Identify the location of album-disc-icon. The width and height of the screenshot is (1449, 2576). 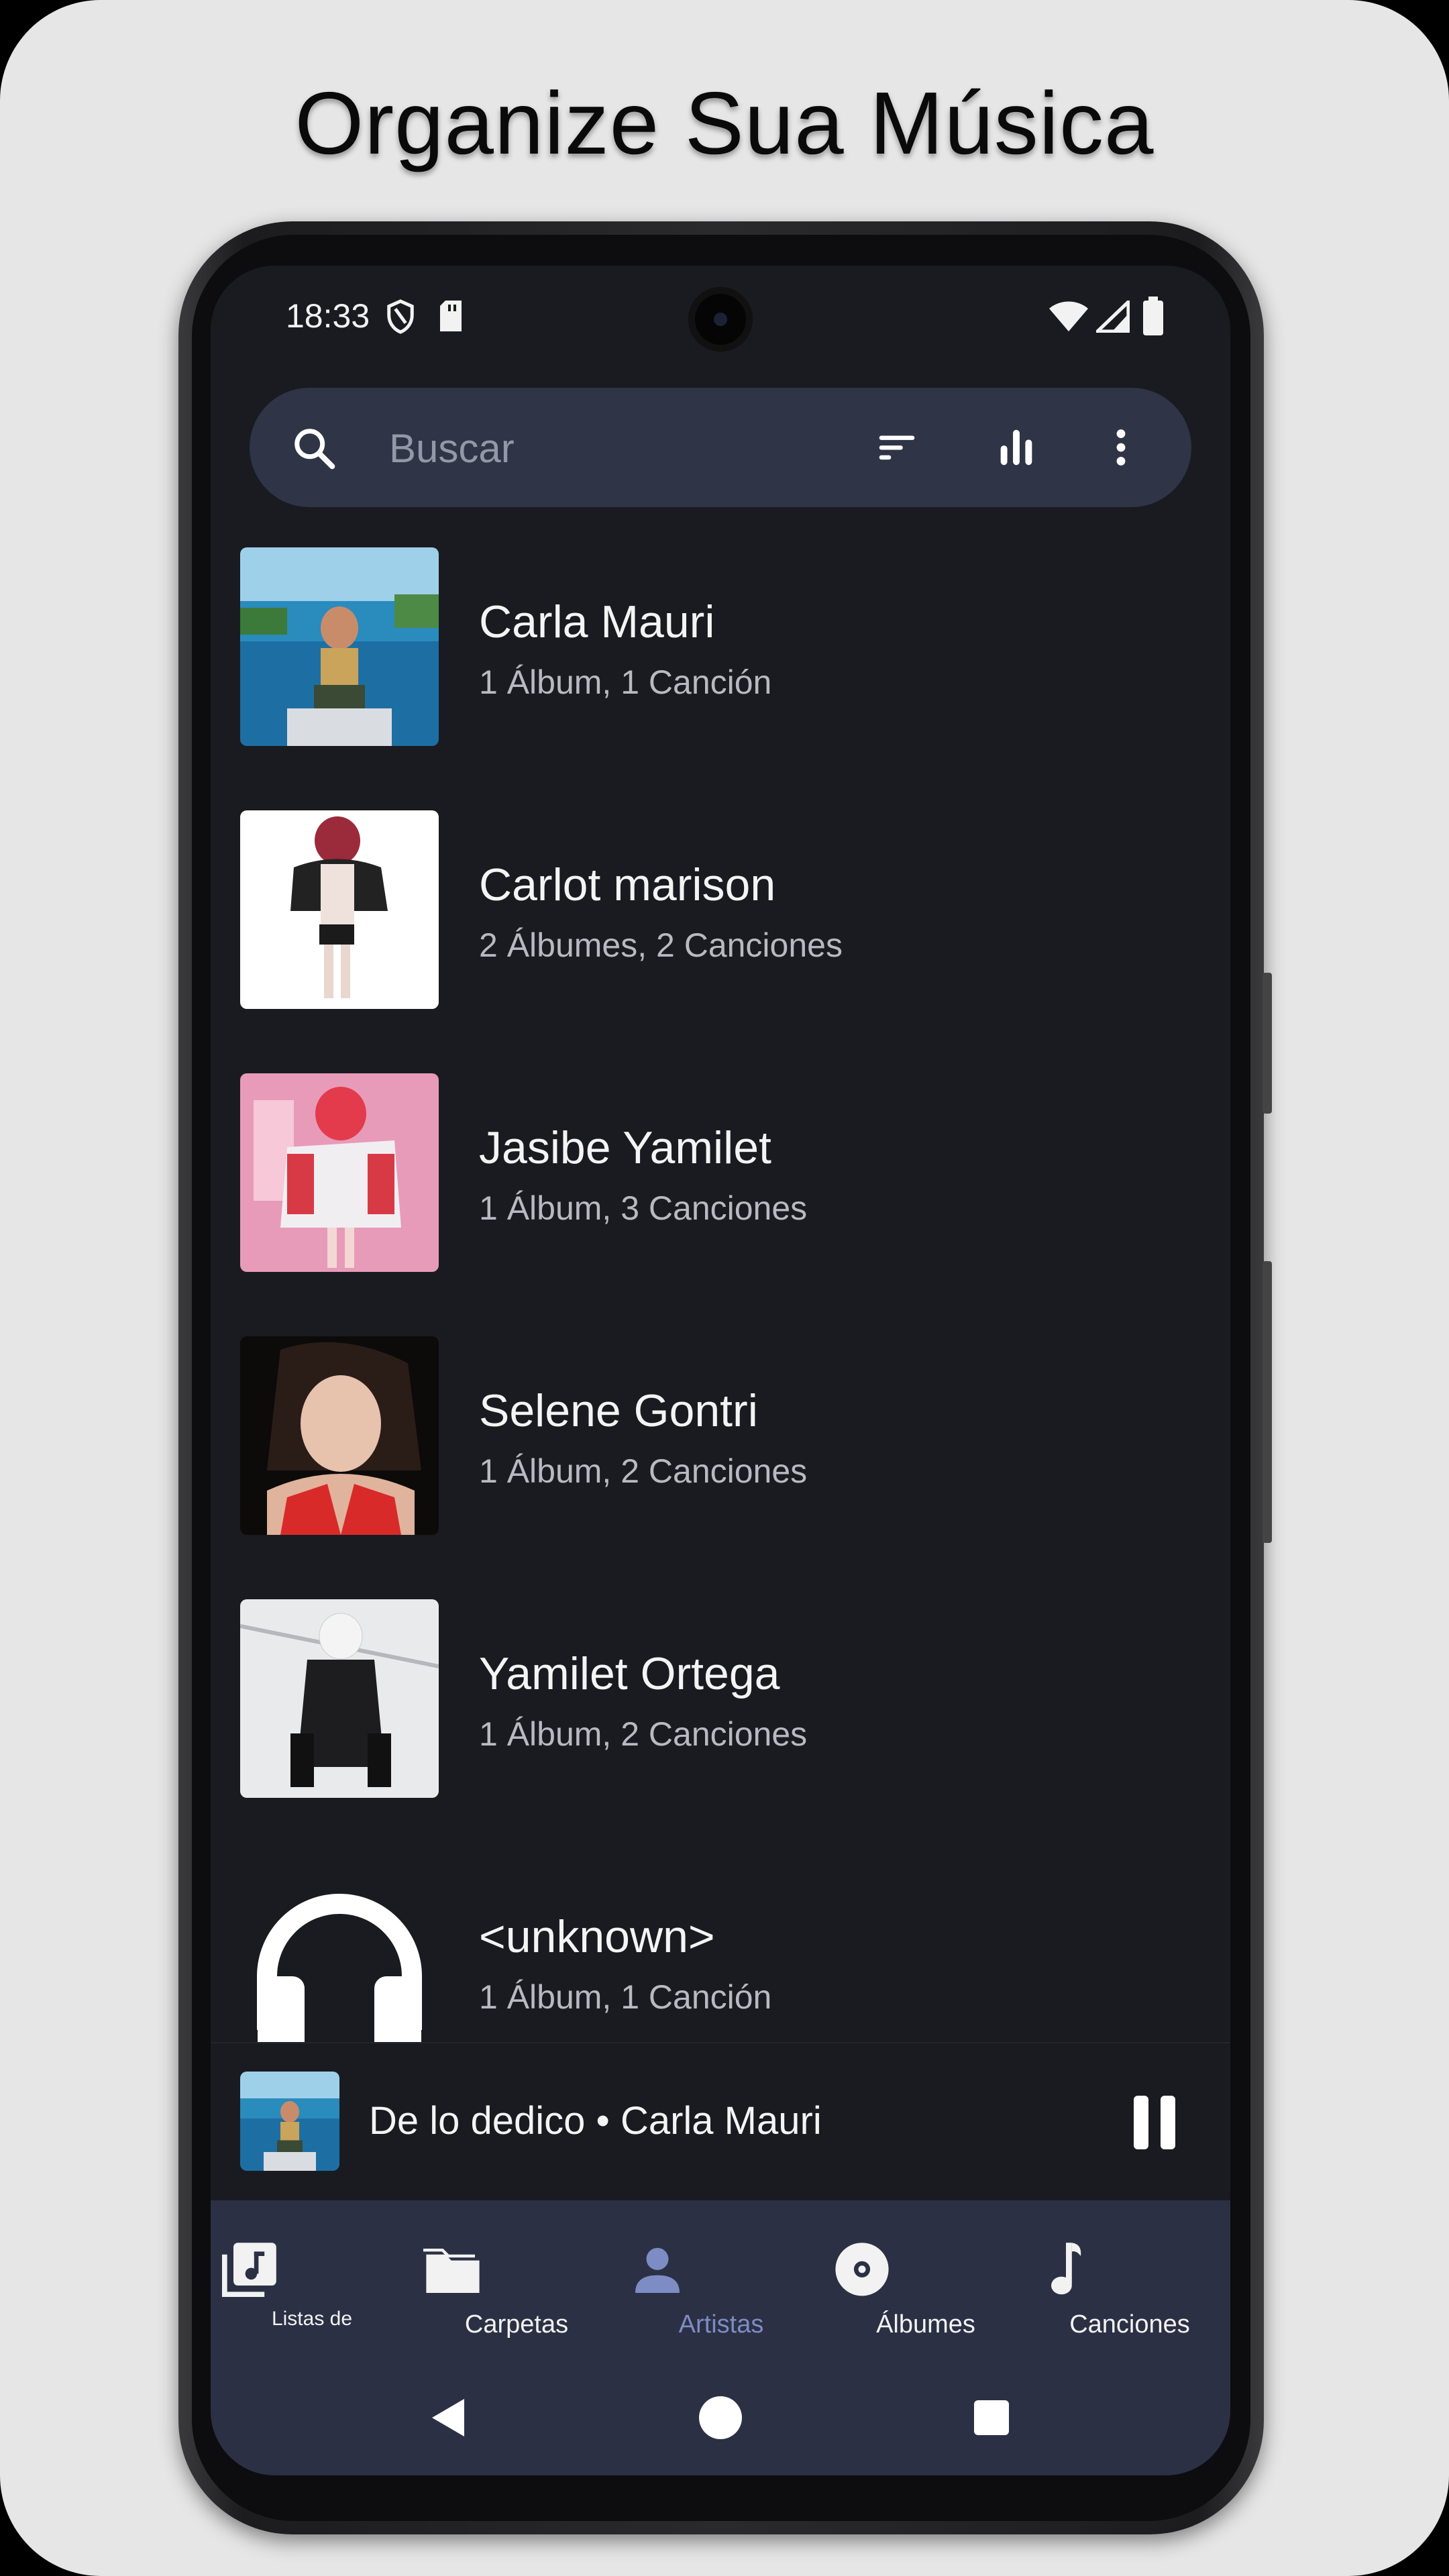
(862, 2269).